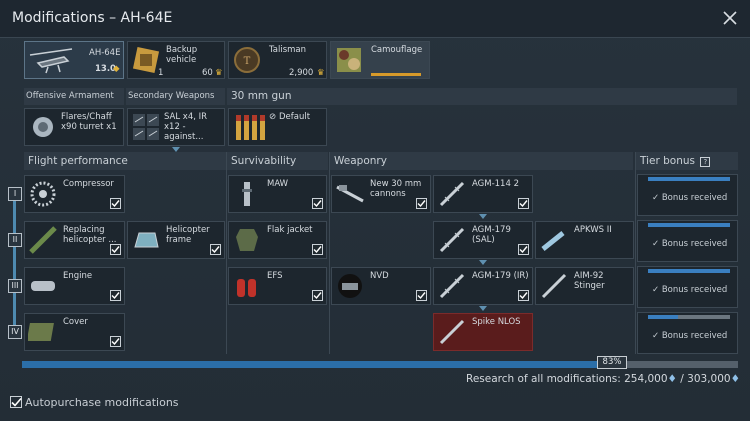  I want to click on talisman-icon: T, so click(247, 60).